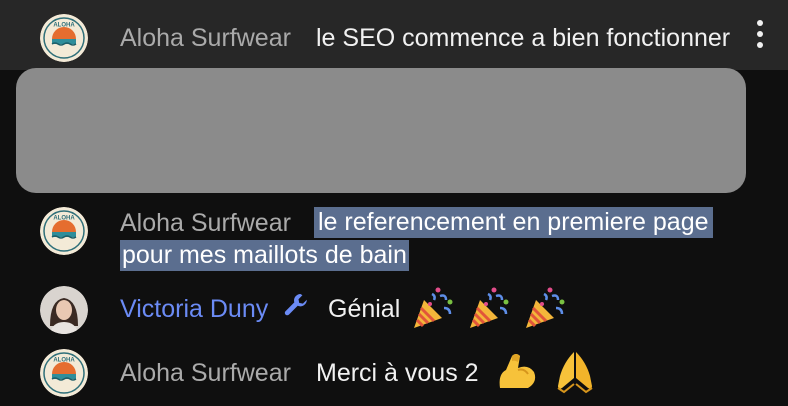 The width and height of the screenshot is (788, 406). Describe the element at coordinates (295, 305) in the screenshot. I see `wrench-icon` at that location.